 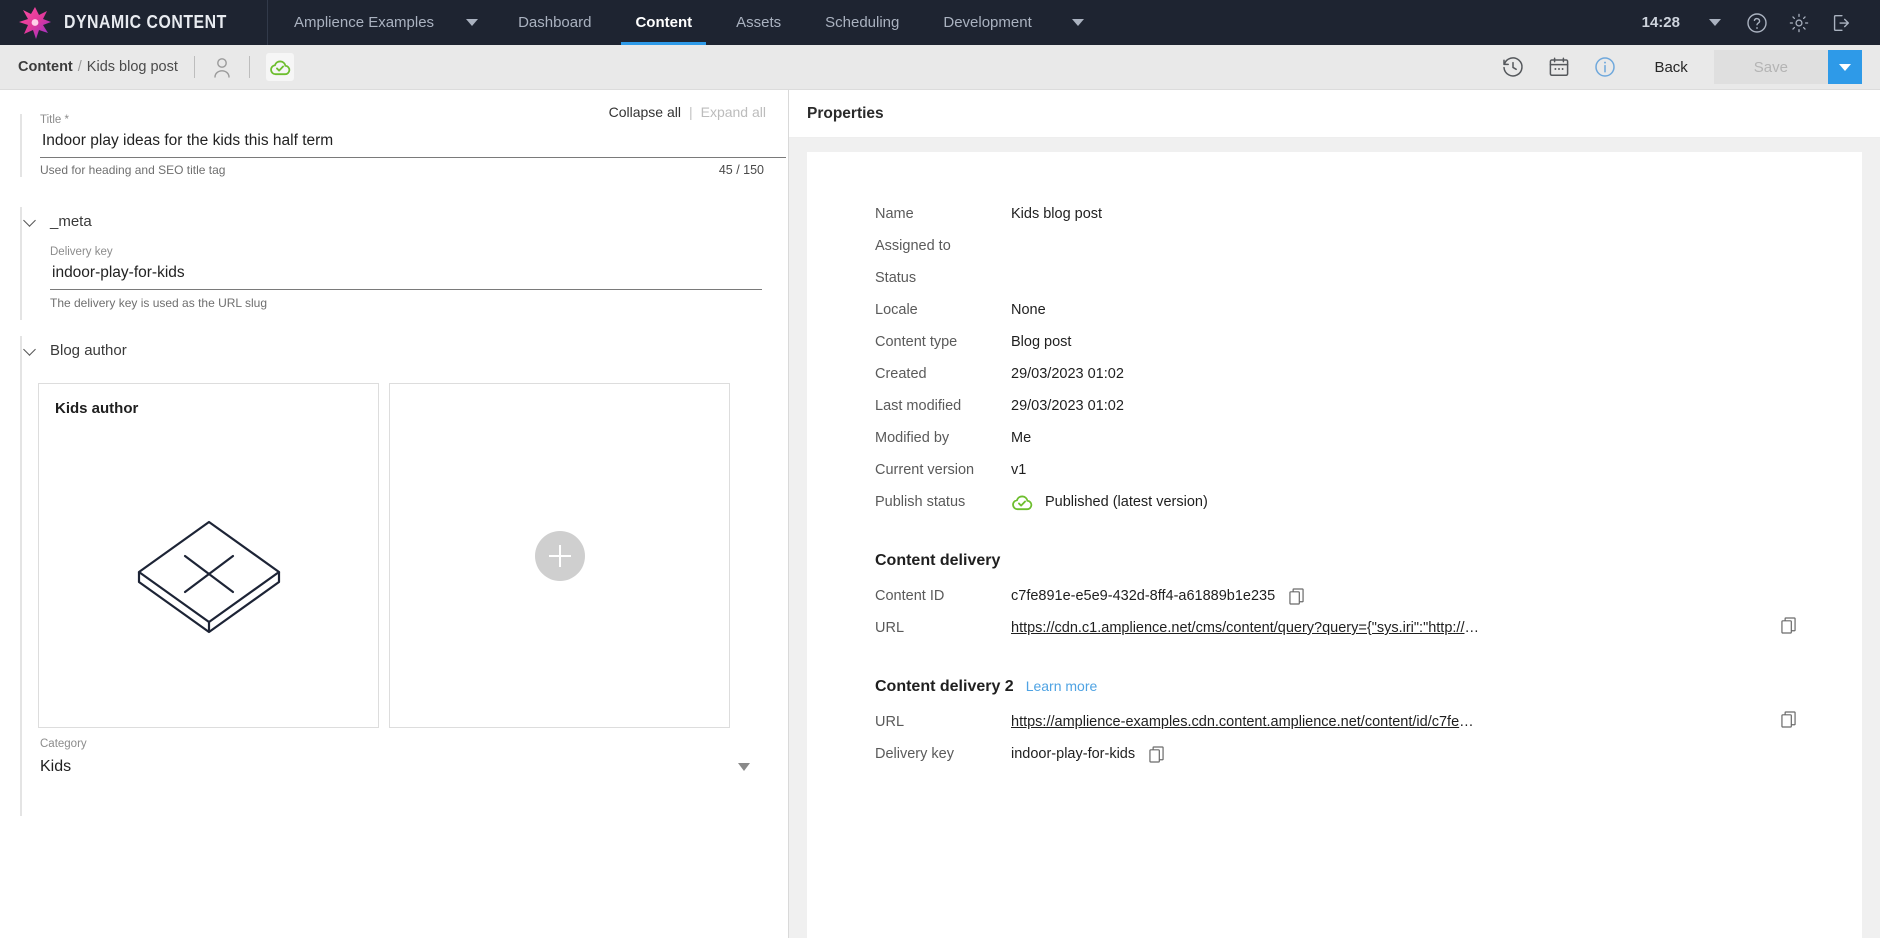 I want to click on property-row-modified-by: Modified by Me, so click(x=1334, y=438).